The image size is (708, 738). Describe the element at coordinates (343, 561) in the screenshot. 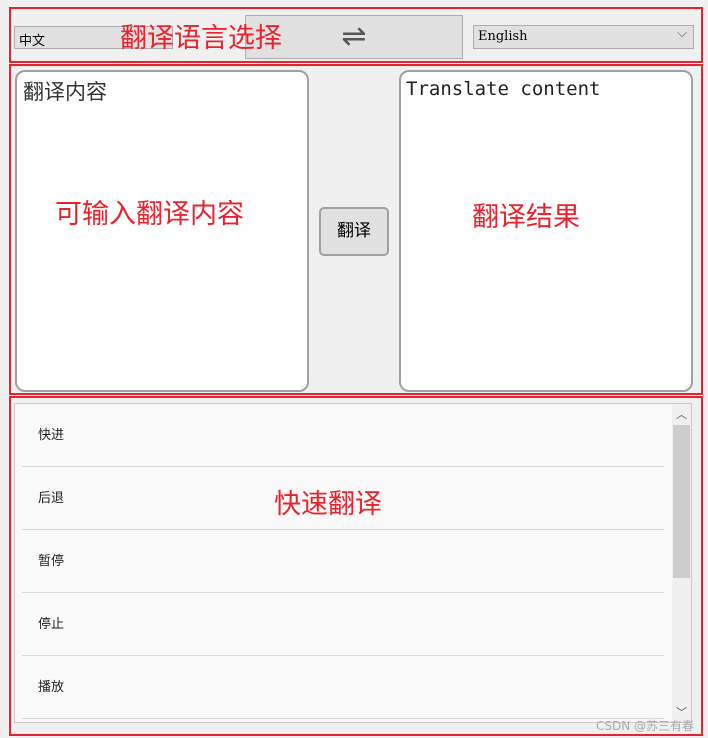

I see `list-item: 暂停` at that location.